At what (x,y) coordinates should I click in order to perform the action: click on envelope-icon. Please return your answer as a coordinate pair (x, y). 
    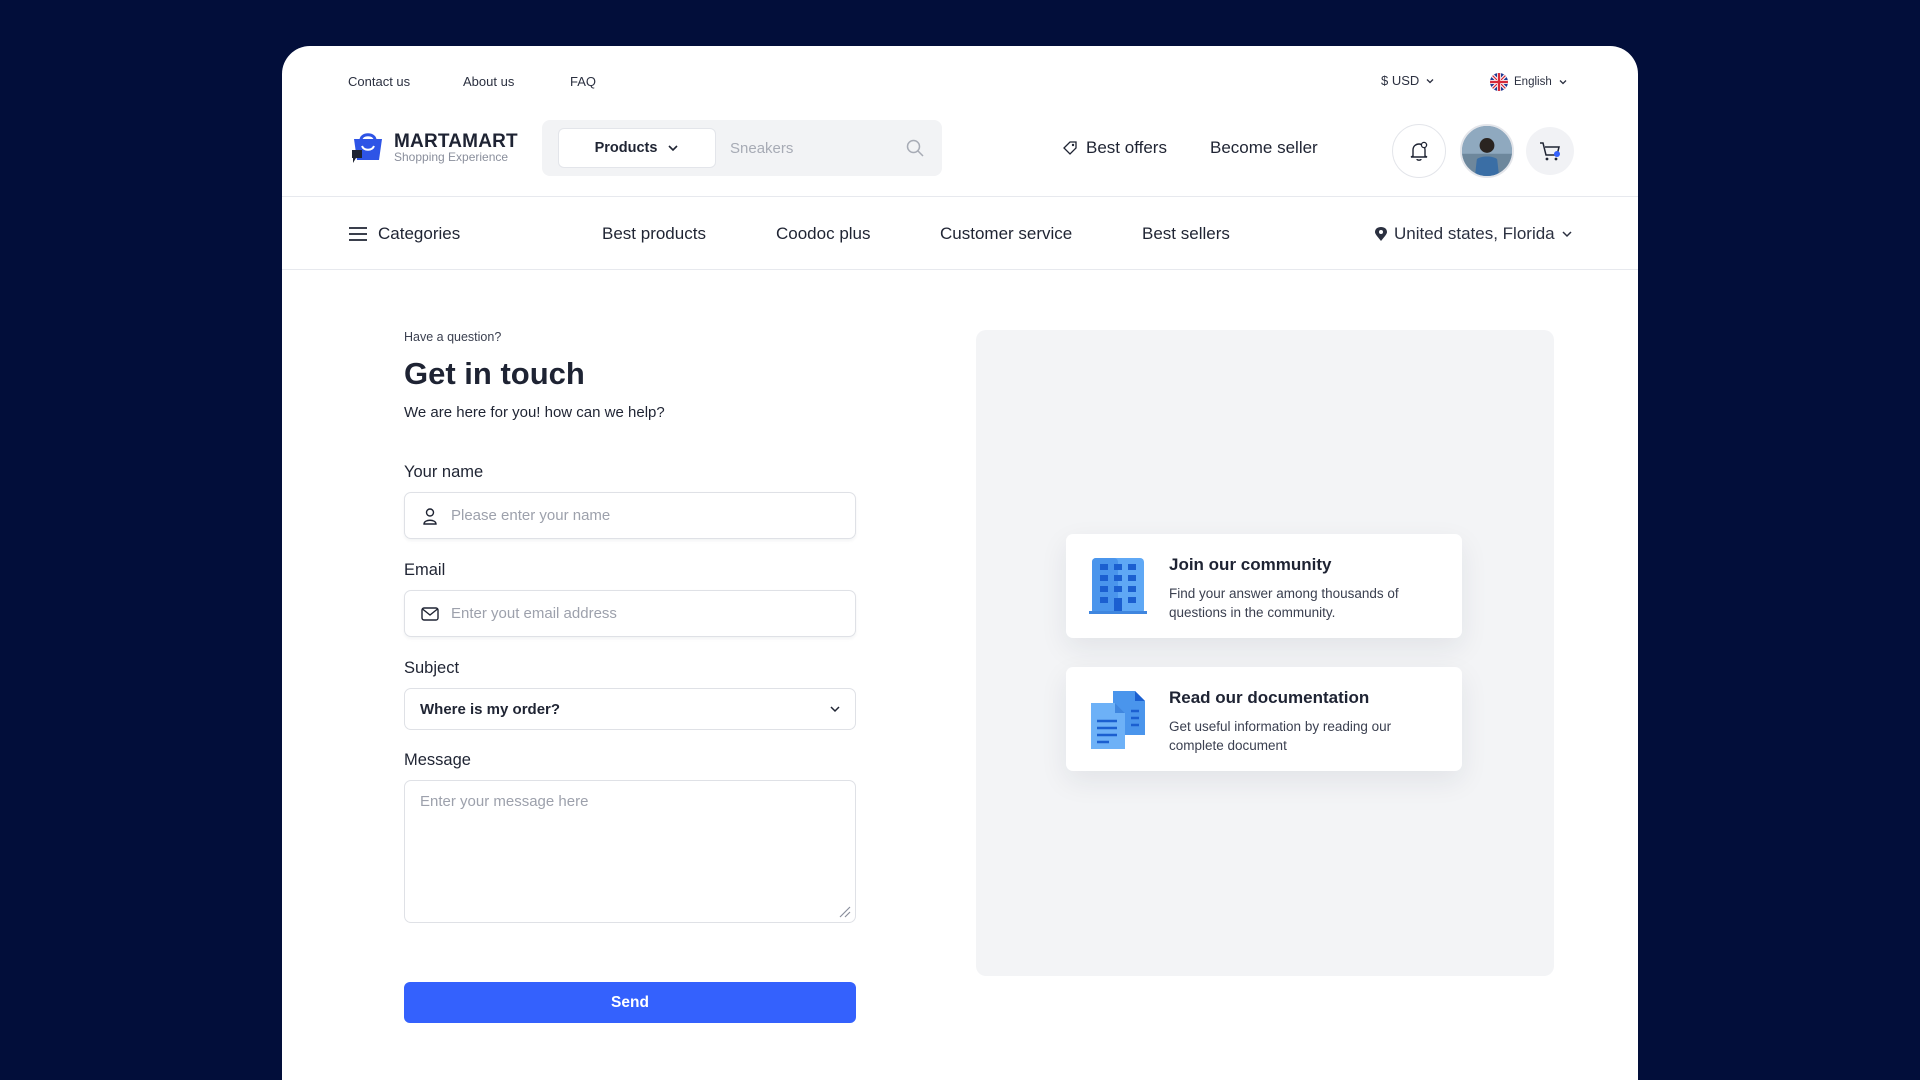
    Looking at the image, I should click on (430, 613).